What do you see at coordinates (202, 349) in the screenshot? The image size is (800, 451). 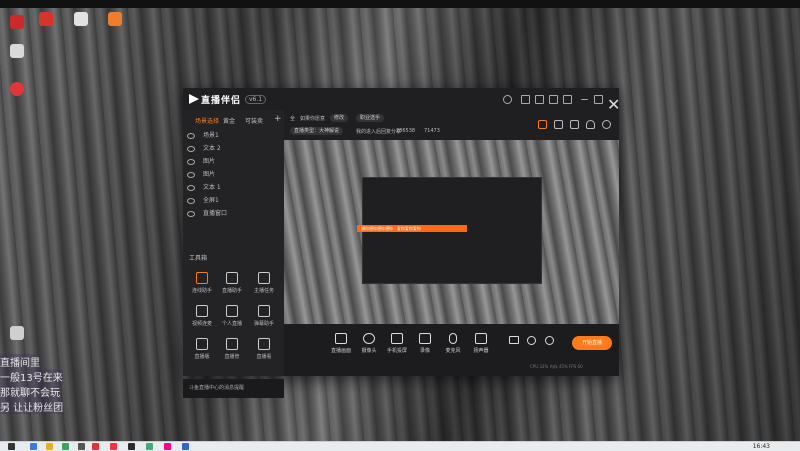 I see `tool-board: 直播版` at bounding box center [202, 349].